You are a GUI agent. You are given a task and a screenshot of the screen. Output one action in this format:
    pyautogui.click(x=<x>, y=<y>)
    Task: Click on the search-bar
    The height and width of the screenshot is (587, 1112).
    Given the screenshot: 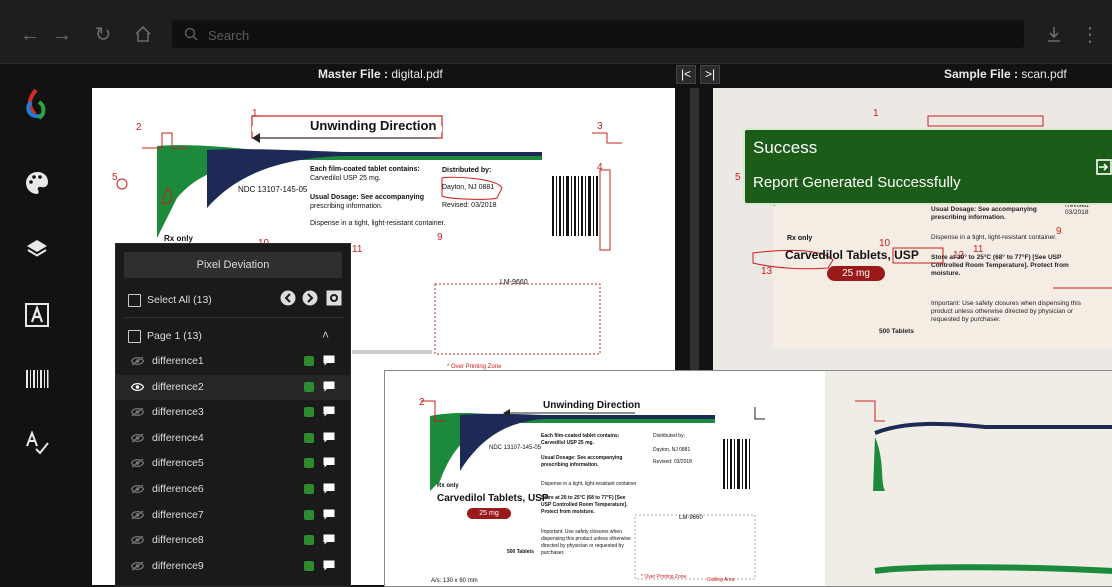 What is the action you would take?
    pyautogui.click(x=598, y=34)
    